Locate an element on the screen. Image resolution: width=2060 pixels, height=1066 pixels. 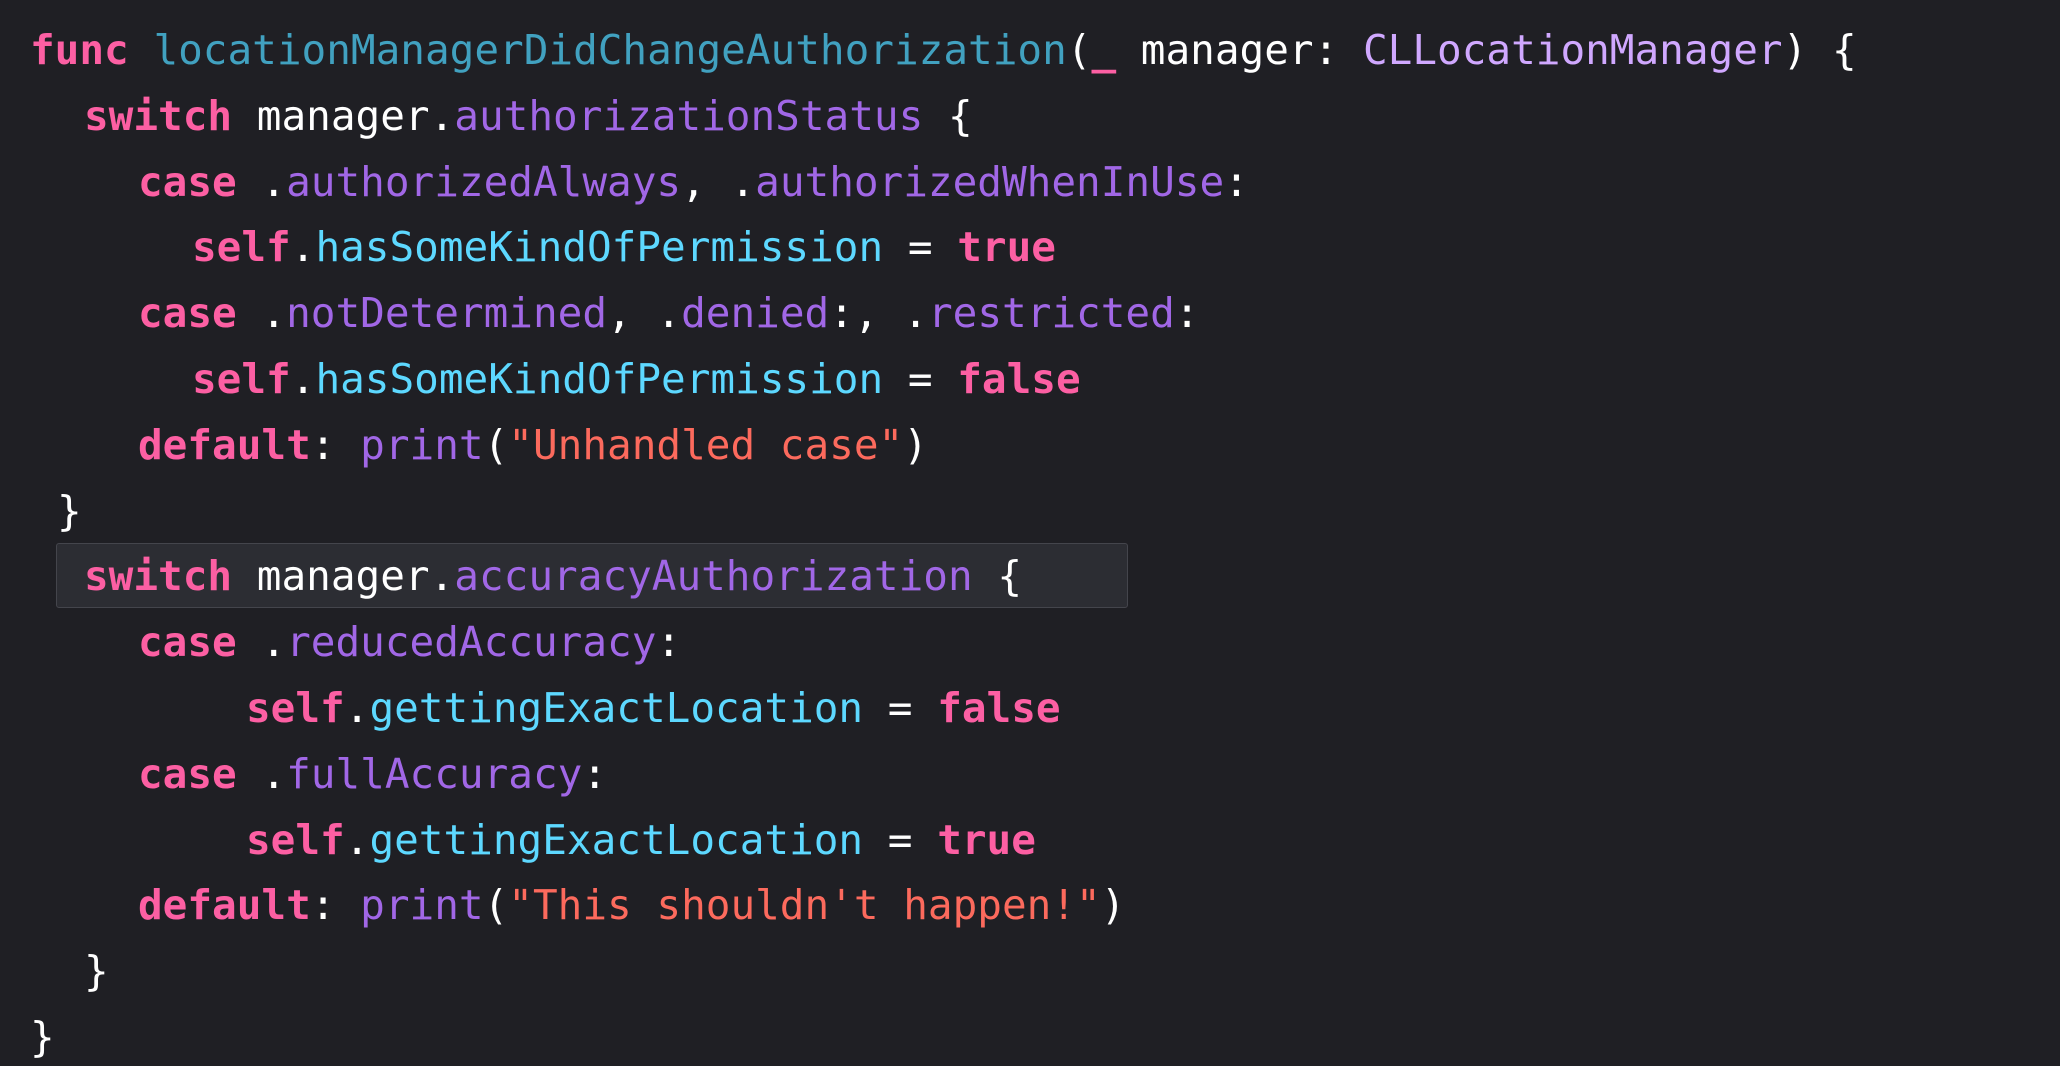
code-token-plain: ) { is located at coordinates (1819, 50).